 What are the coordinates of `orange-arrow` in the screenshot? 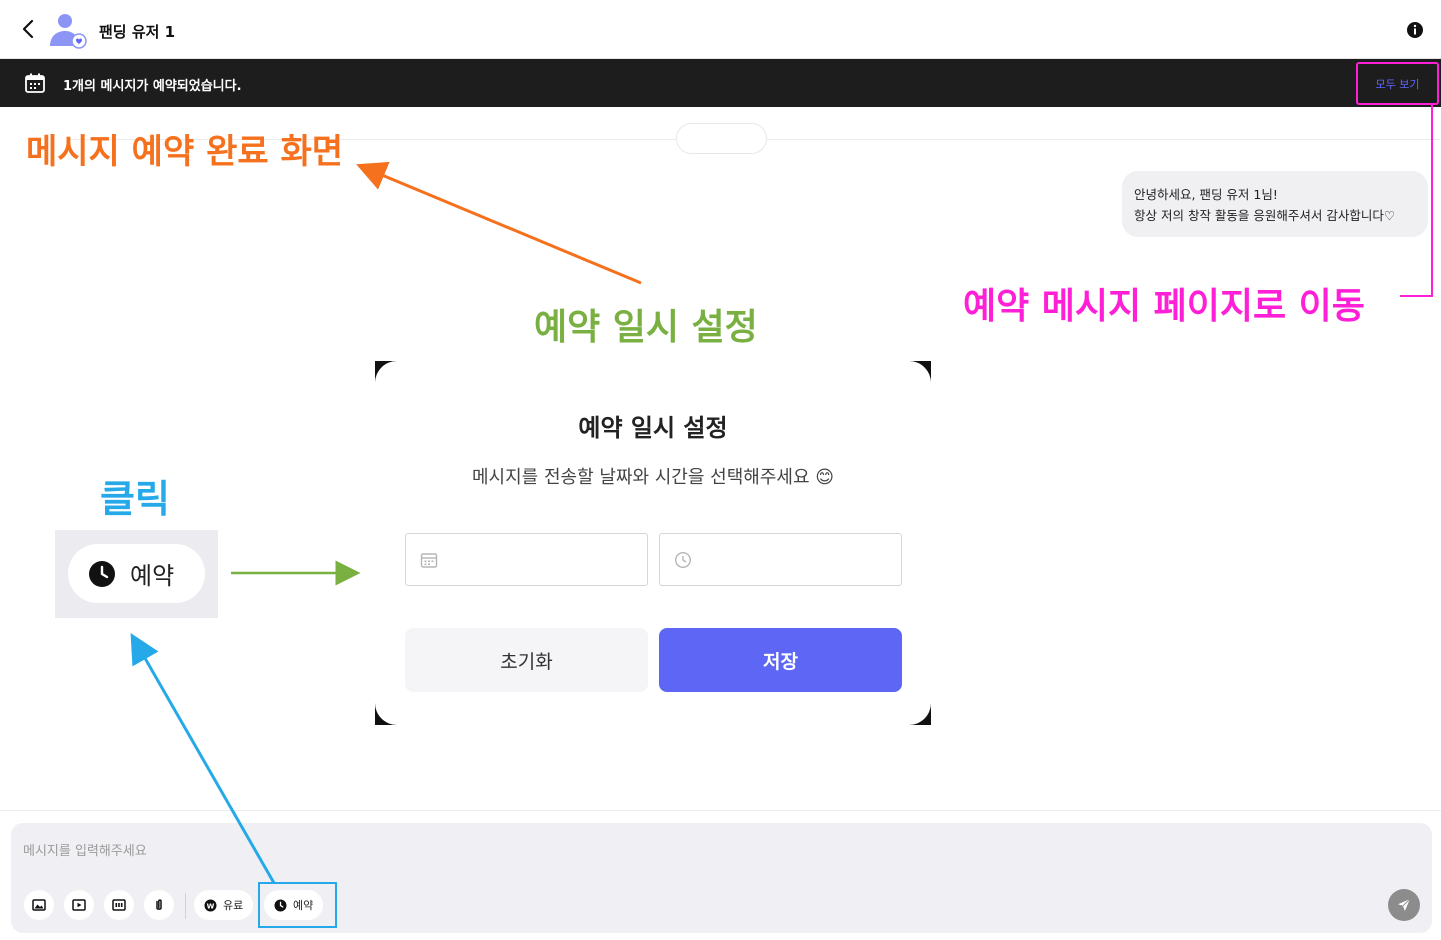 It's located at (499, 223).